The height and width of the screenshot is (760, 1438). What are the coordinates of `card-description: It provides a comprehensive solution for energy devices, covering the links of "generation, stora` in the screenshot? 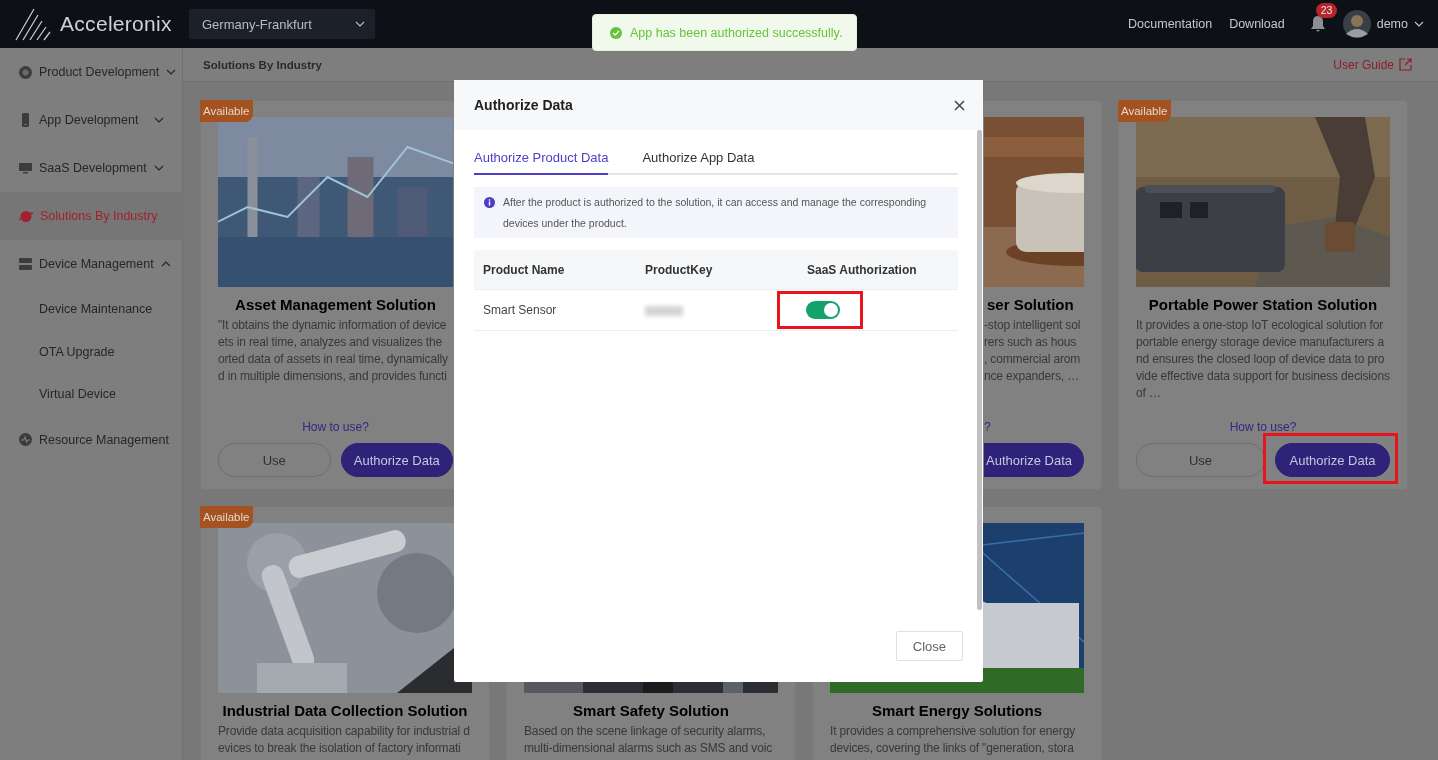 It's located at (953, 740).